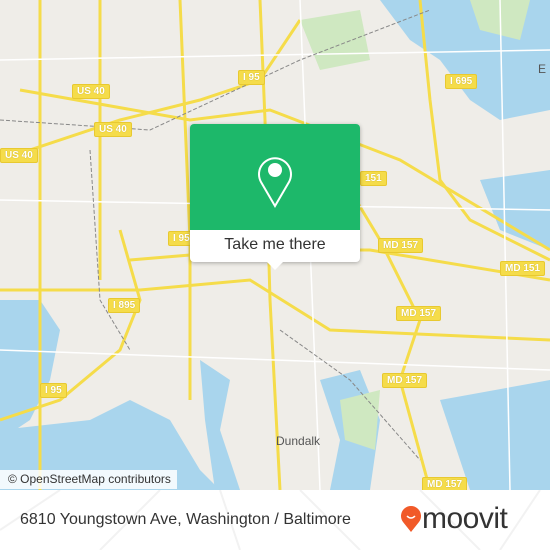 The image size is (550, 550). What do you see at coordinates (542, 69) in the screenshot?
I see `place-label: E` at bounding box center [542, 69].